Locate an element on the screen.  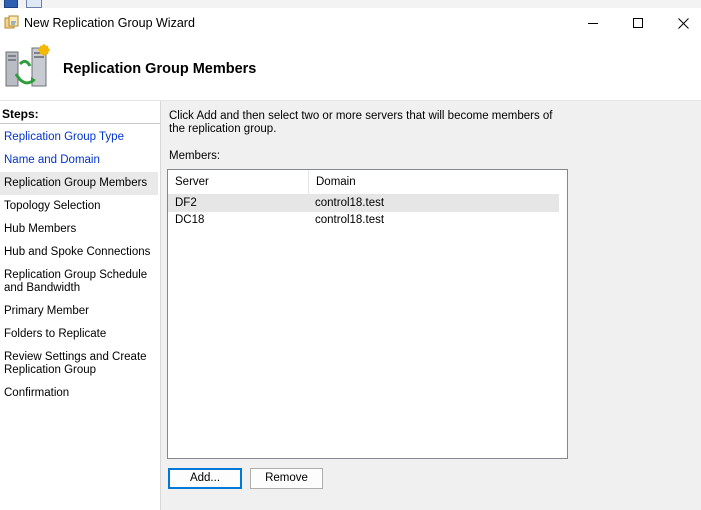
maximize-icon is located at coordinates (637, 22).